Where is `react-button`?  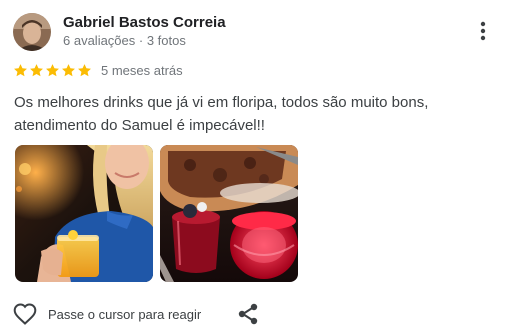 react-button is located at coordinates (25, 314).